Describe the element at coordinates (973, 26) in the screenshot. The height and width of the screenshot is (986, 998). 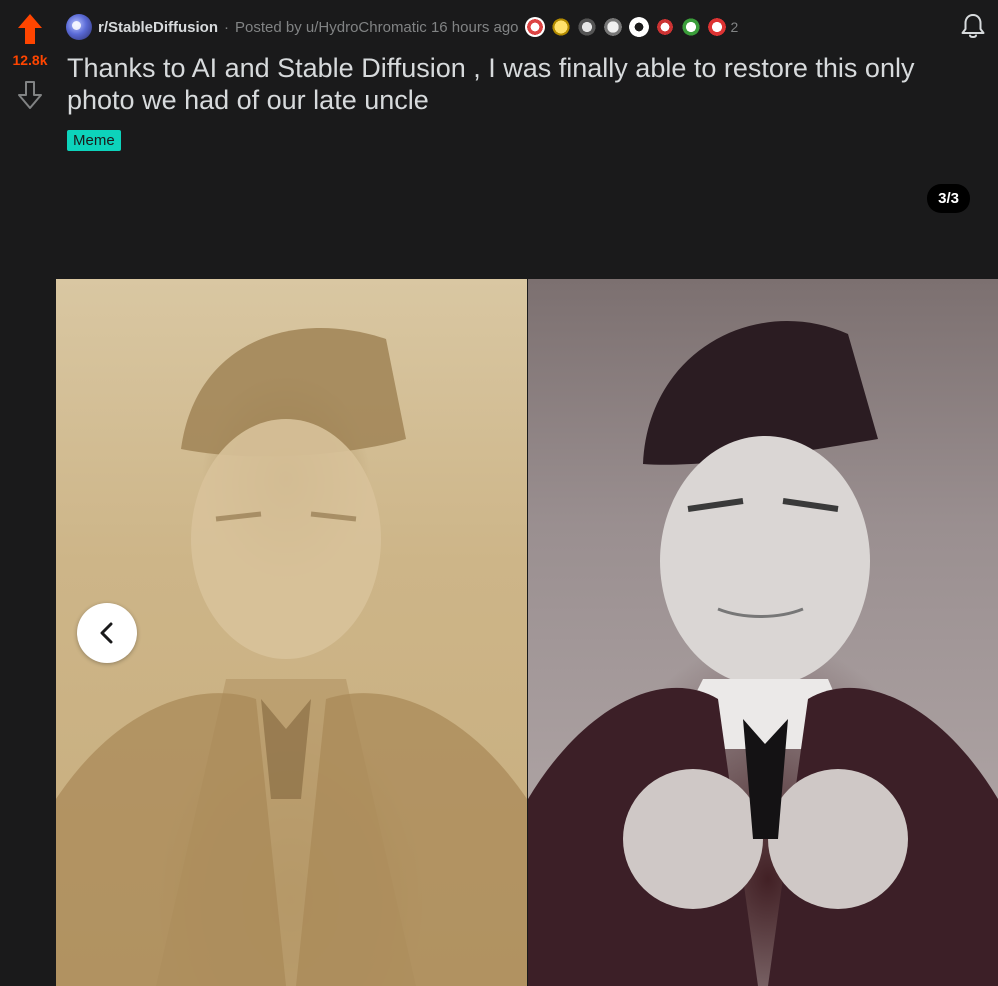
I see `bell-icon` at that location.